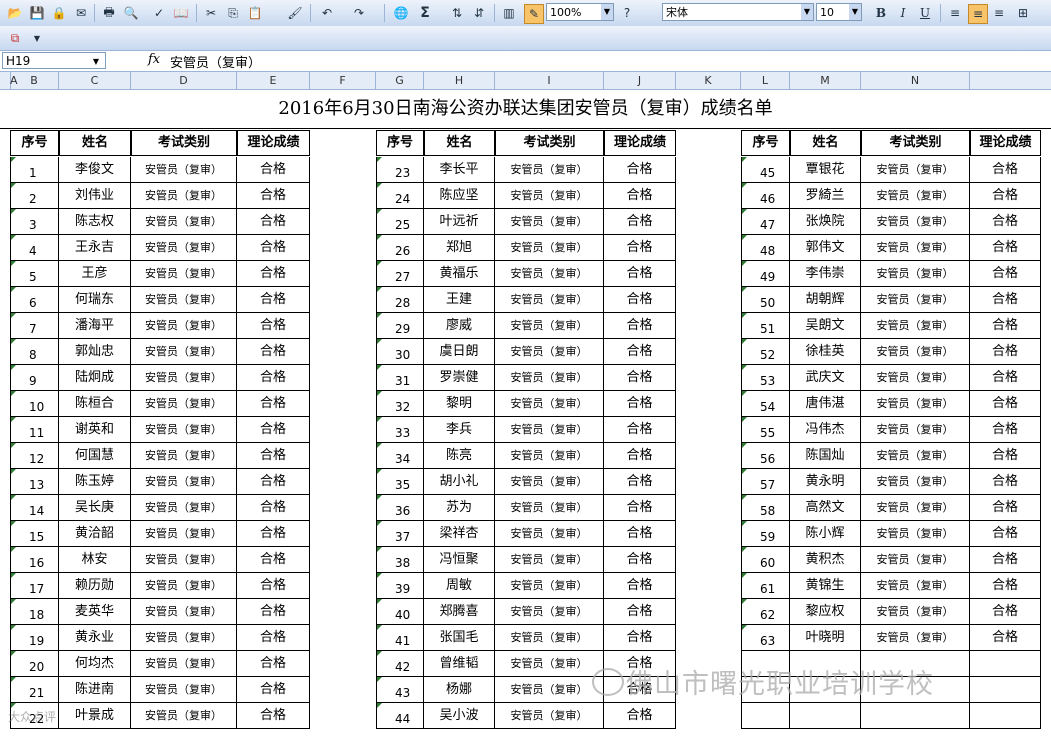 This screenshot has width=1051, height=738. Describe the element at coordinates (459, 378) in the screenshot. I see `row-name: 罗崇健` at that location.